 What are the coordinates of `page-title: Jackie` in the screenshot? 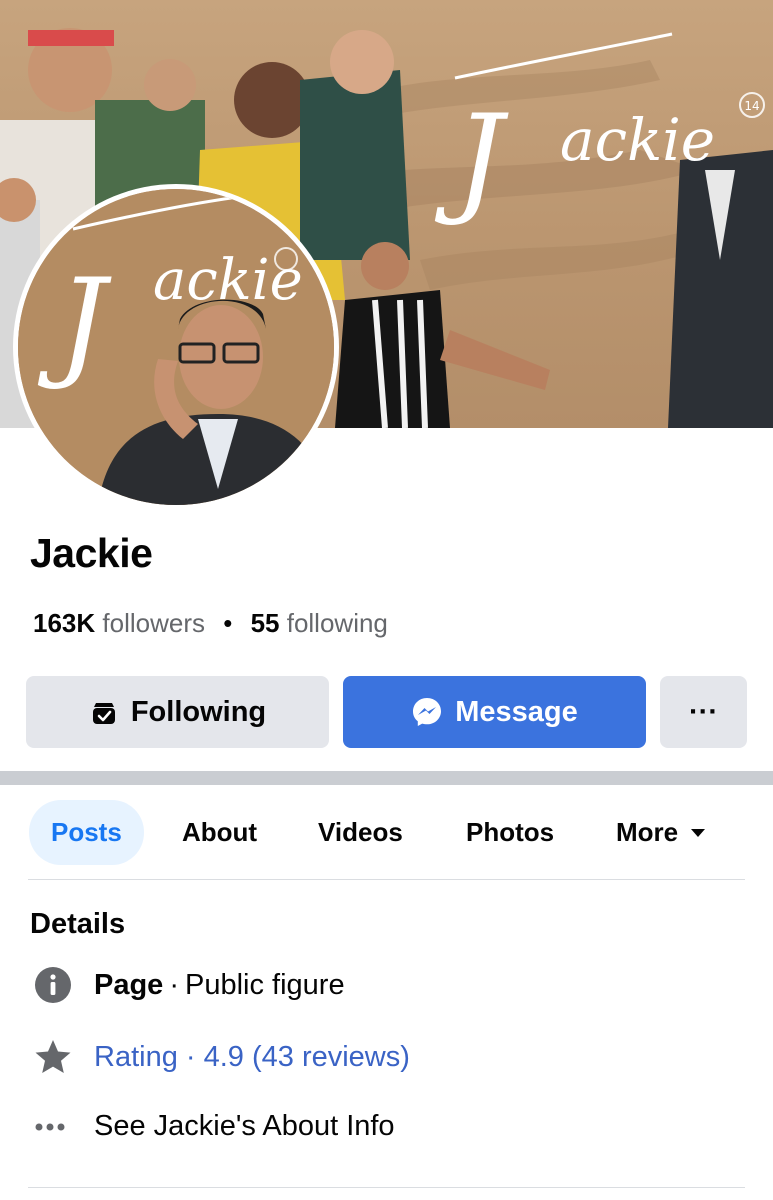 It's located at (91, 553).